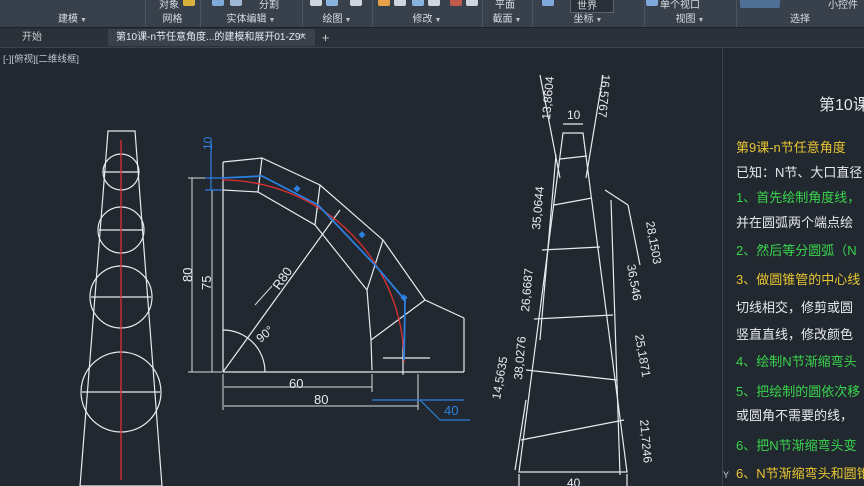 The image size is (864, 486). What do you see at coordinates (760, 4) in the screenshot?
I see `select-tool-icon` at bounding box center [760, 4].